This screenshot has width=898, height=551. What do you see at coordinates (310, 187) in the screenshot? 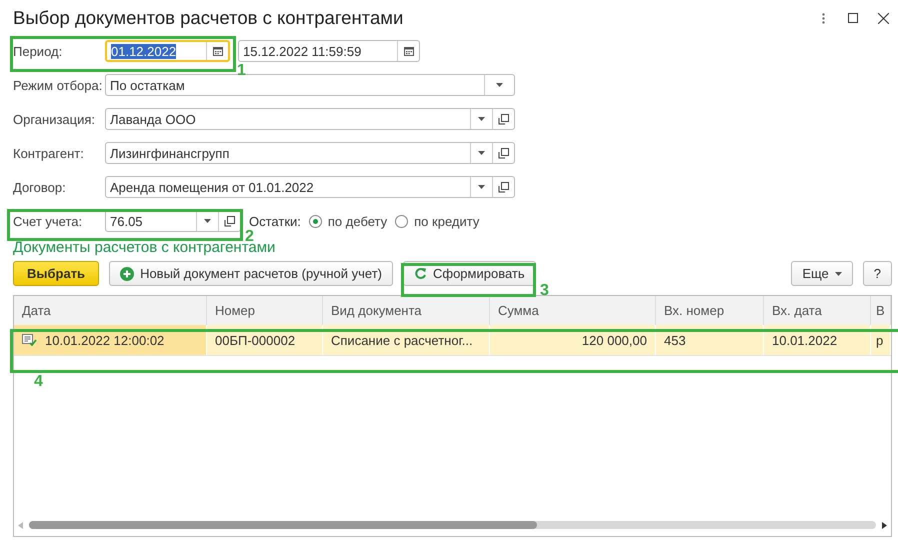
I see `select-field: Аренда помещения от 01.01.2022` at bounding box center [310, 187].